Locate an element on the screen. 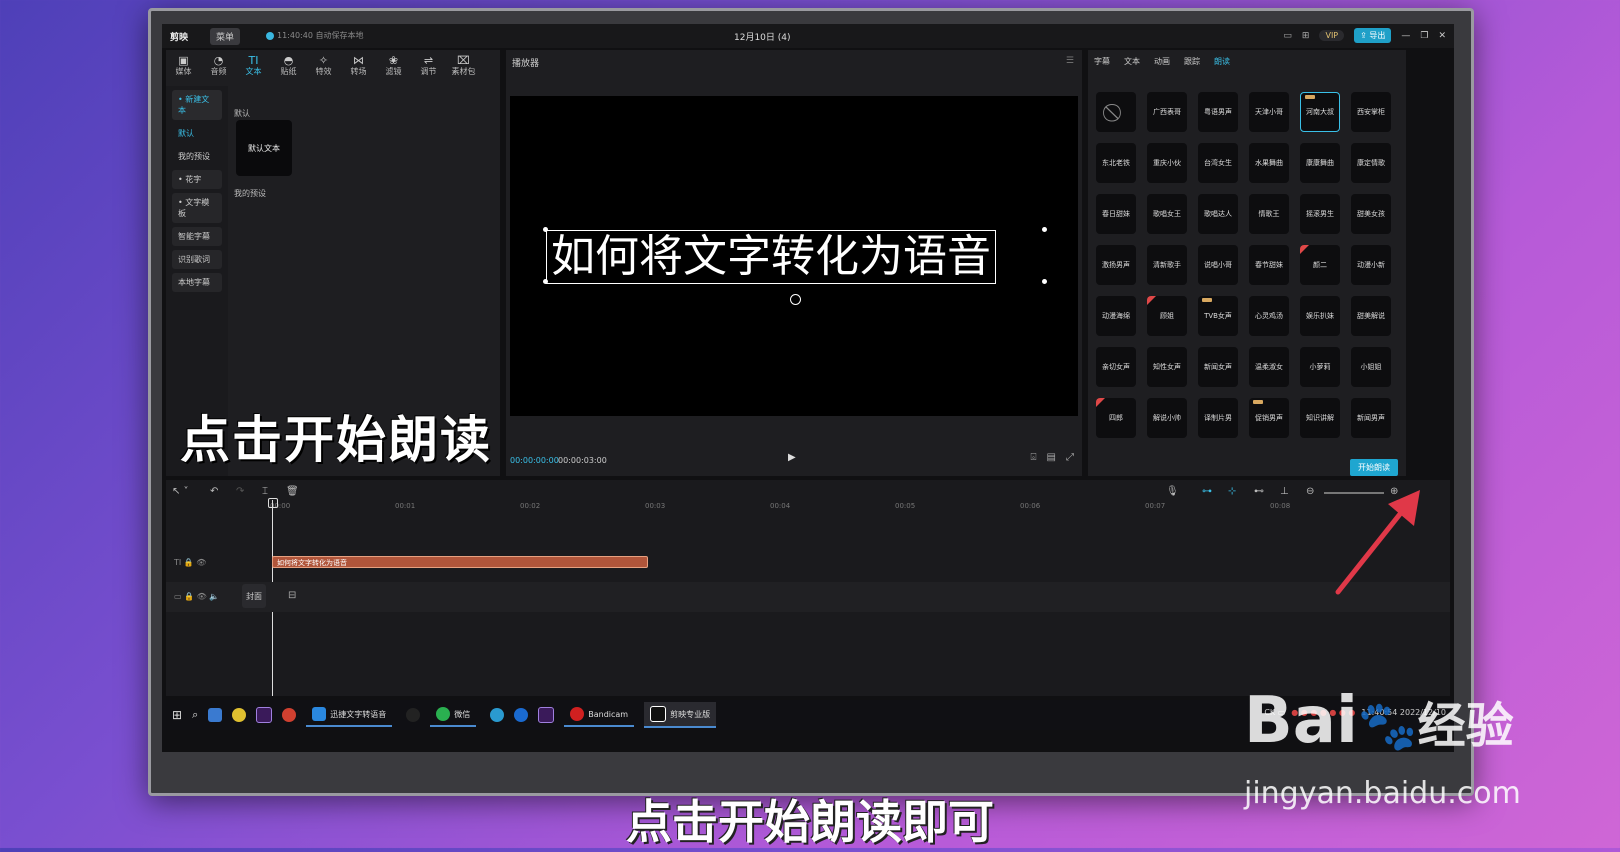  tool-assets: ⌧ 素材包 is located at coordinates (463, 67).